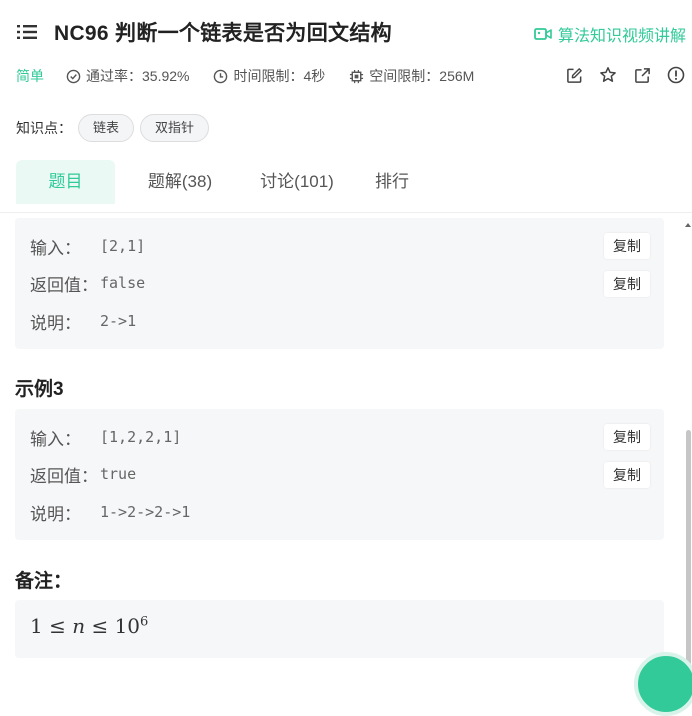 The width and height of the screenshot is (692, 716). Describe the element at coordinates (357, 76) in the screenshot. I see `chip-icon` at that location.